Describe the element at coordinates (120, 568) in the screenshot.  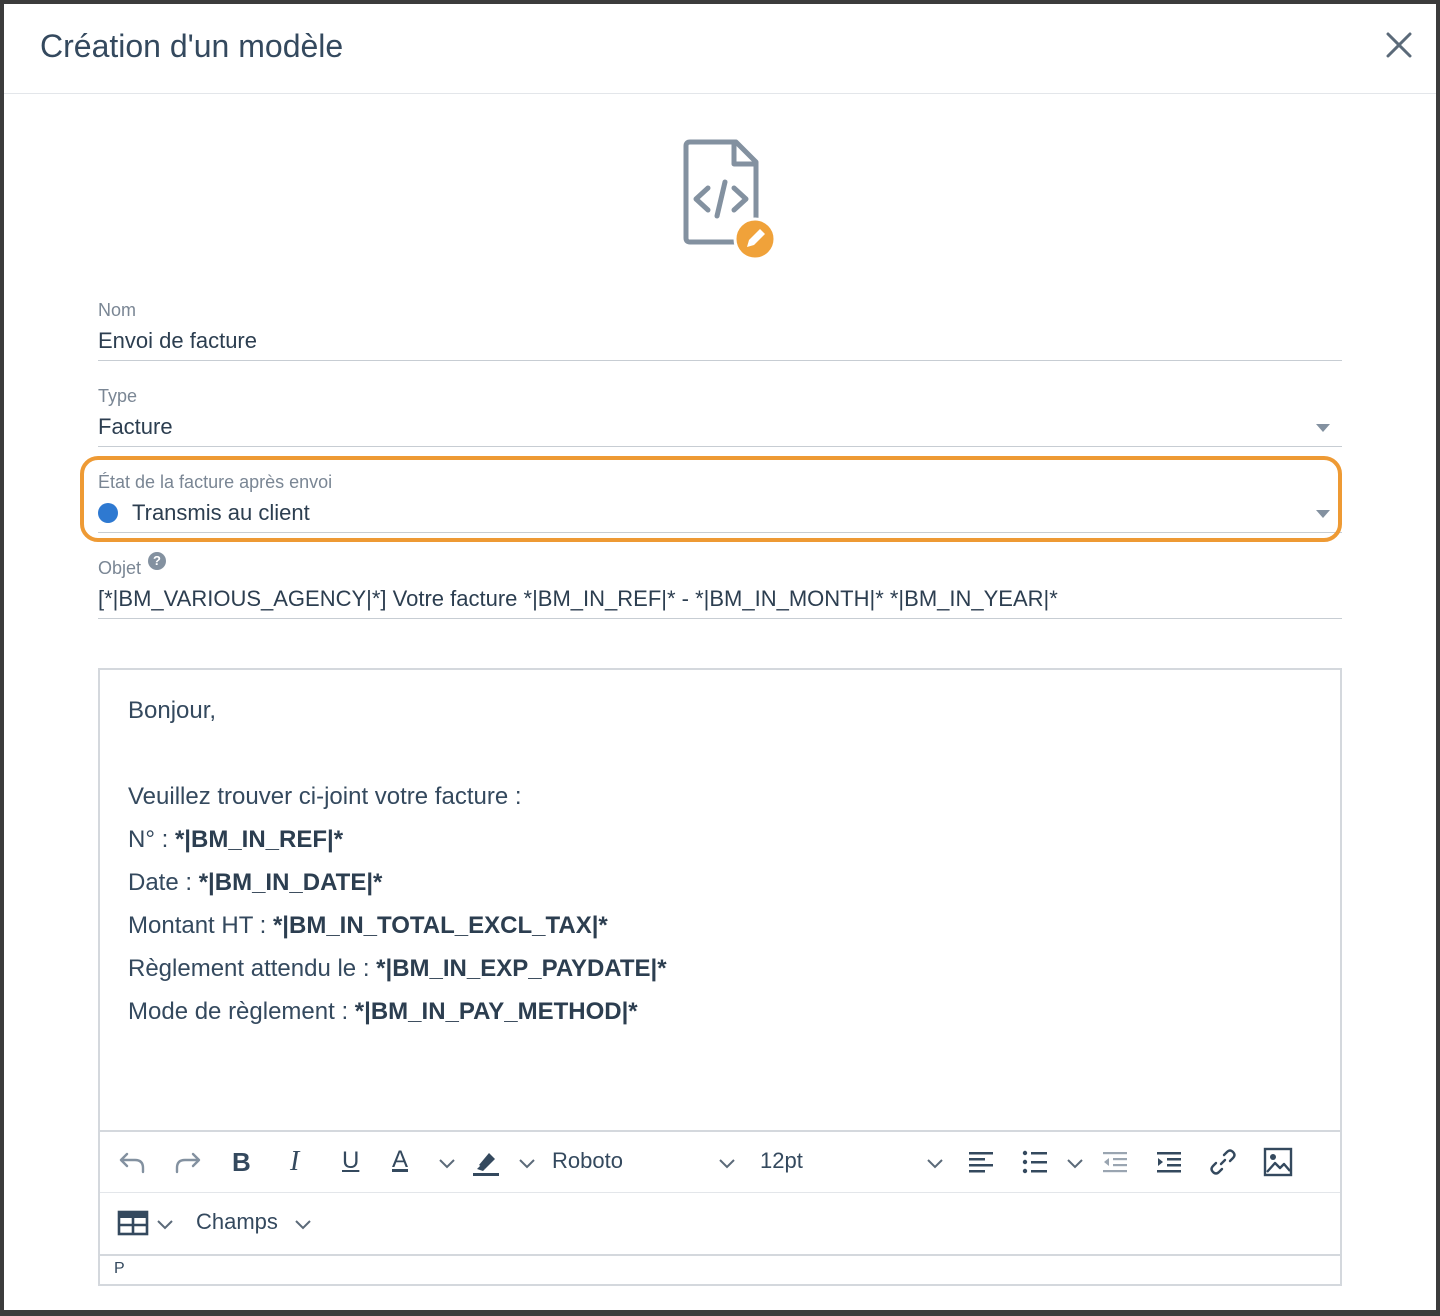
I see `objet-label: Objet` at that location.